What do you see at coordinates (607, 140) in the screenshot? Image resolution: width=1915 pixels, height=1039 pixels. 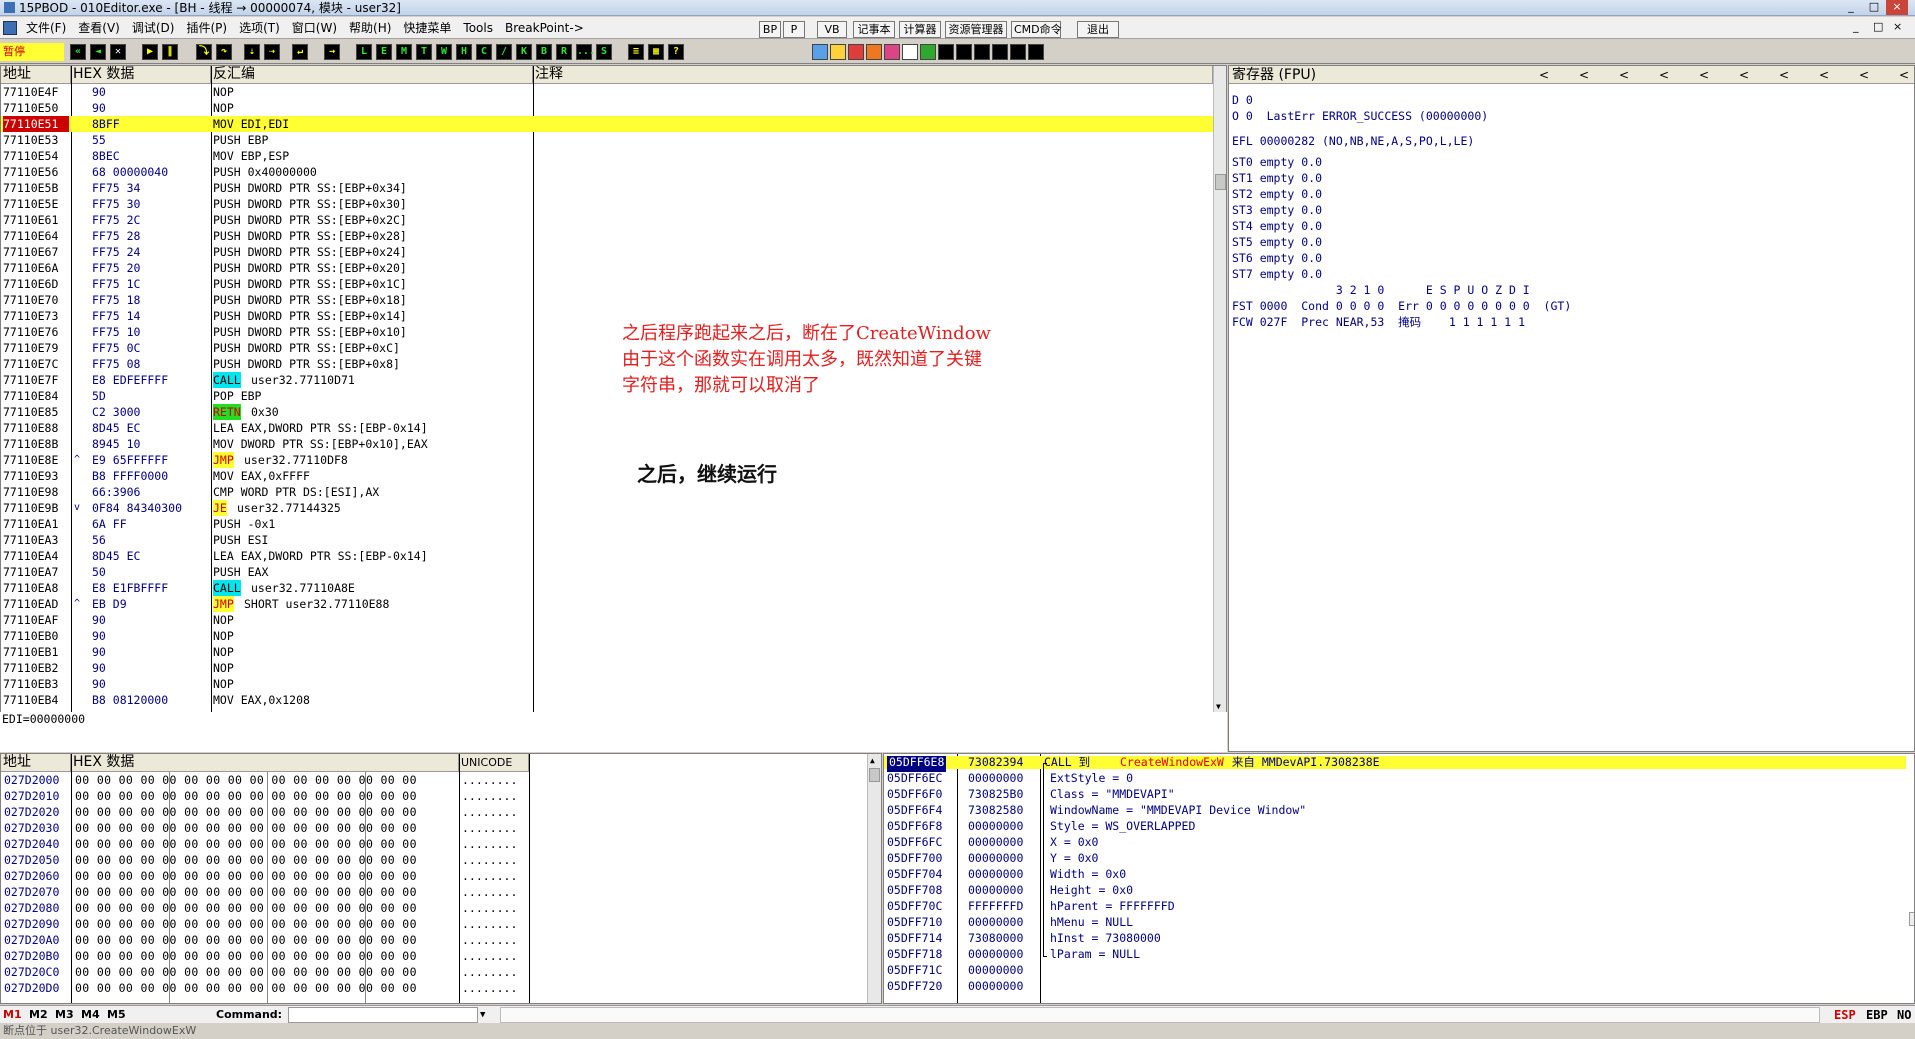 I see `disasm-row: 77110E53 55 PUSH EBP` at bounding box center [607, 140].